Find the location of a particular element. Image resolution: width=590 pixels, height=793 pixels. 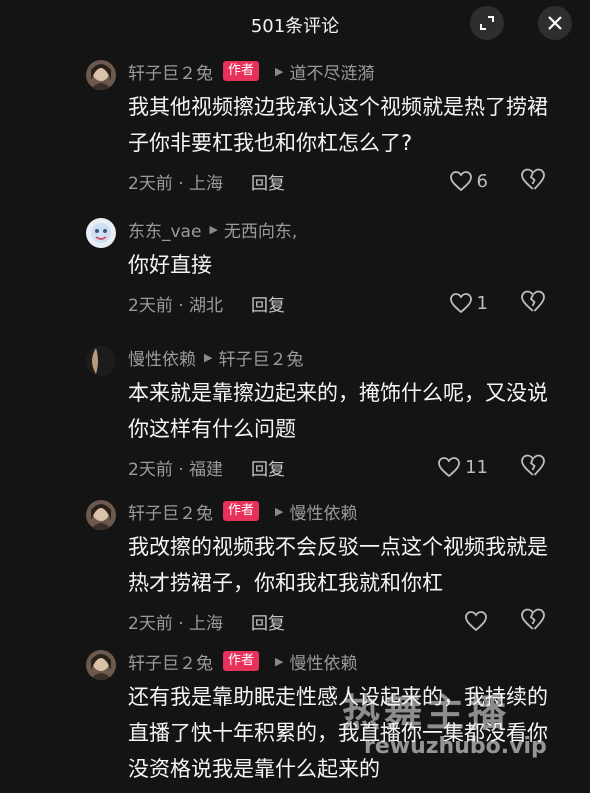

username: 慢性依赖 is located at coordinates (162, 357).